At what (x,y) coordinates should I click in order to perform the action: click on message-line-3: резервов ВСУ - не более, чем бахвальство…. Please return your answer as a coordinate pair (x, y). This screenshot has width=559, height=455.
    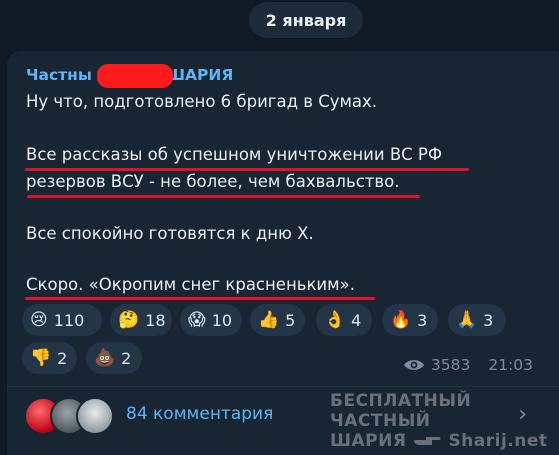
    Looking at the image, I should click on (213, 181).